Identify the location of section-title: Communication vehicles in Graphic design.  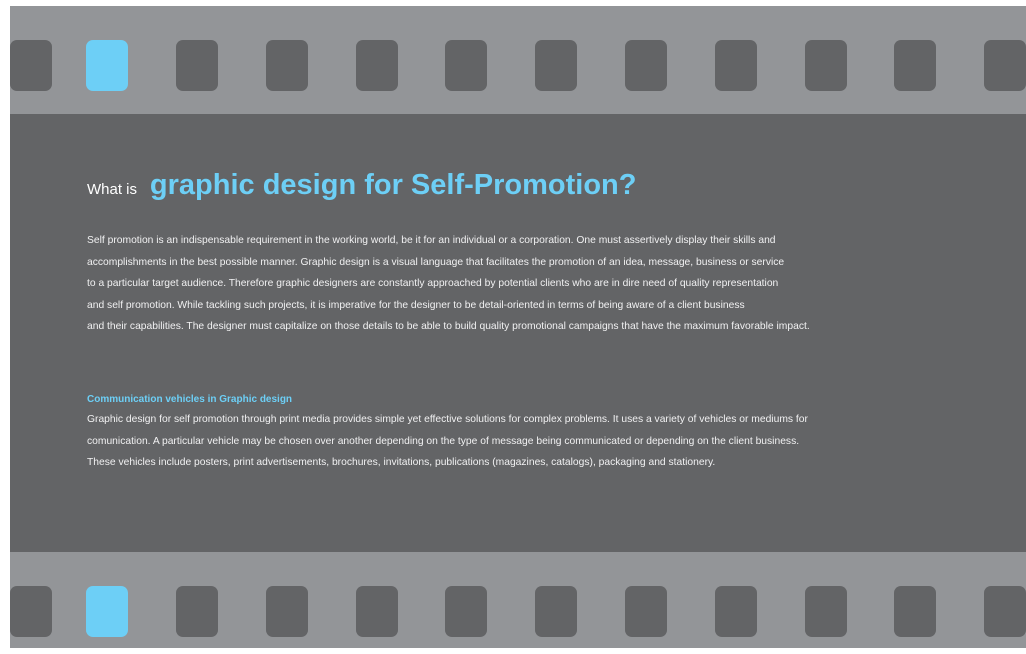
(190, 399).